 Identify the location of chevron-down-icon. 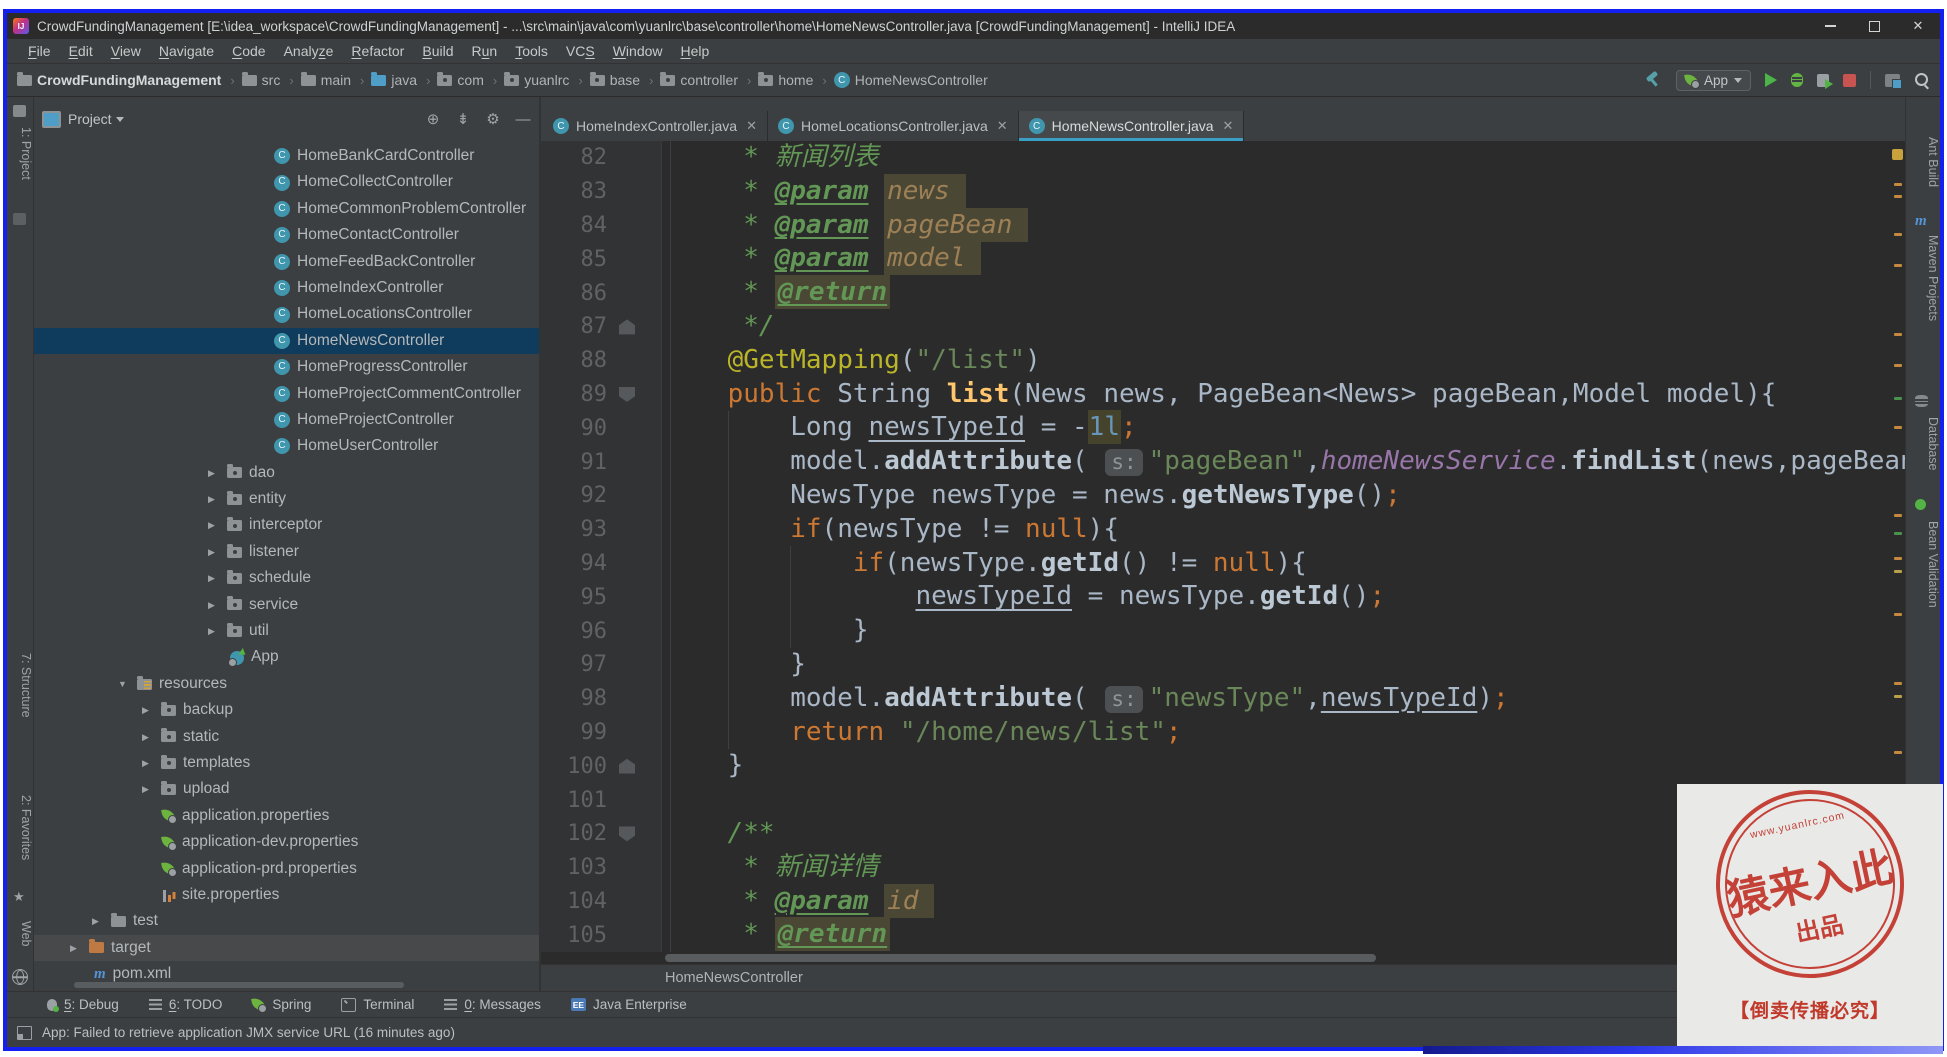
(119, 119).